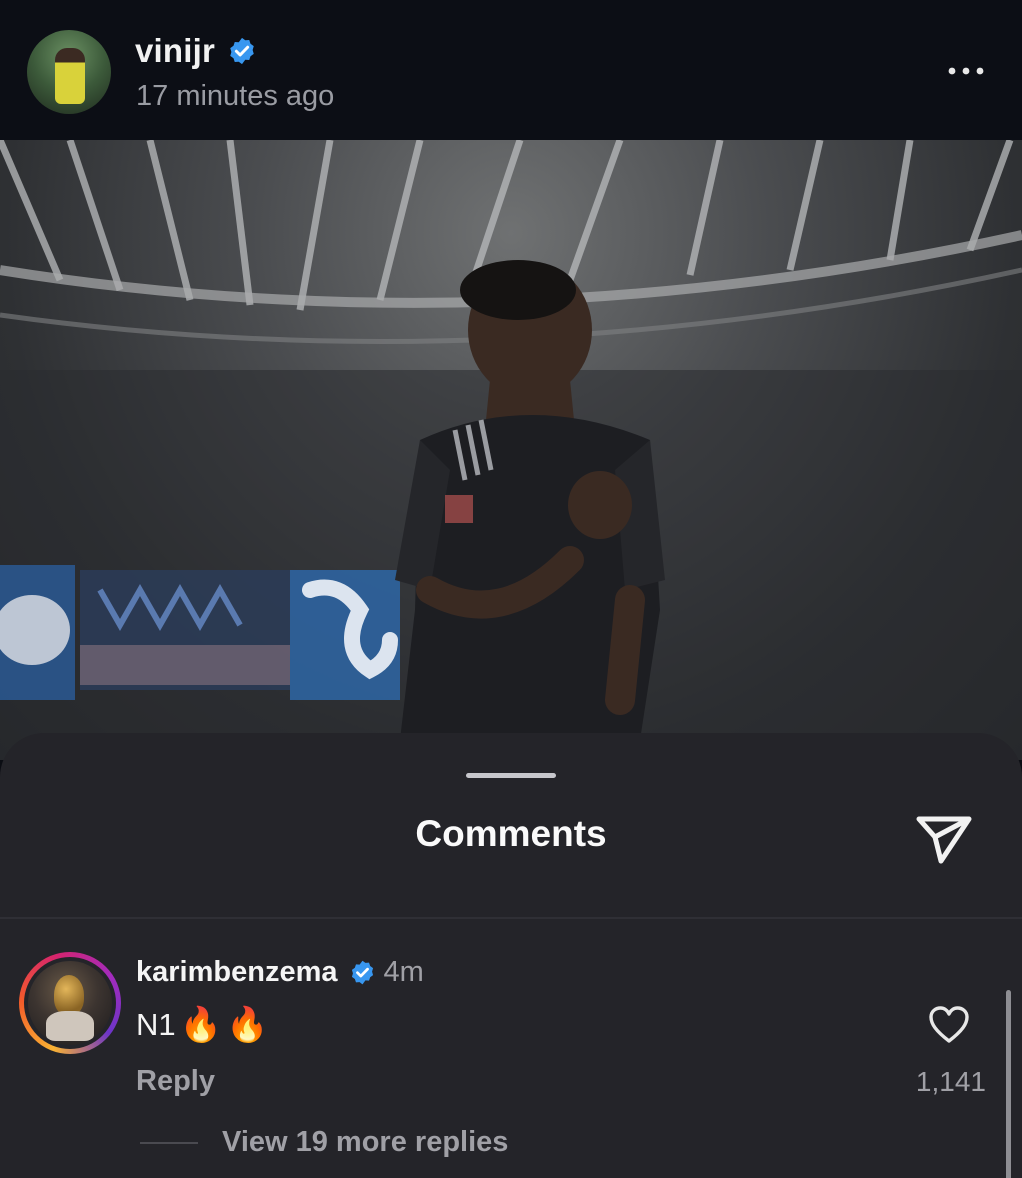 Image resolution: width=1022 pixels, height=1178 pixels. I want to click on commenter-username: karimbenzema 4m, so click(280, 972).